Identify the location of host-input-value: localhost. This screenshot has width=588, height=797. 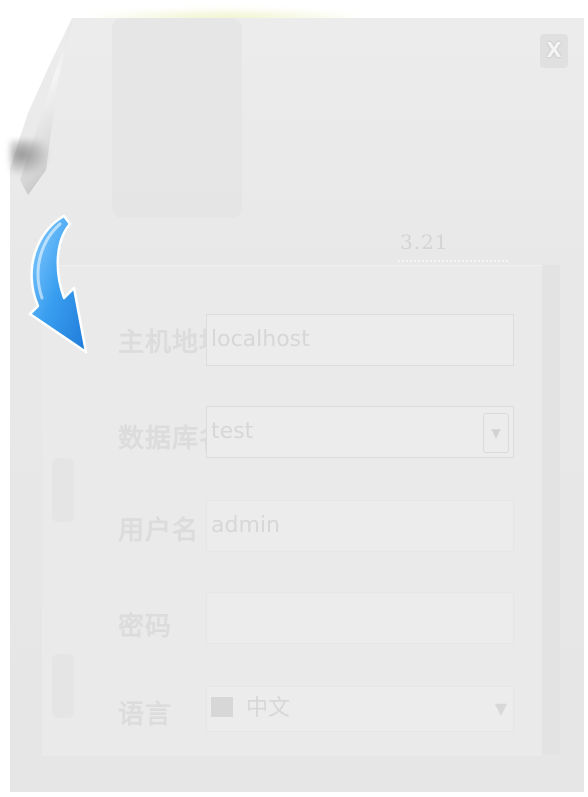
(260, 339).